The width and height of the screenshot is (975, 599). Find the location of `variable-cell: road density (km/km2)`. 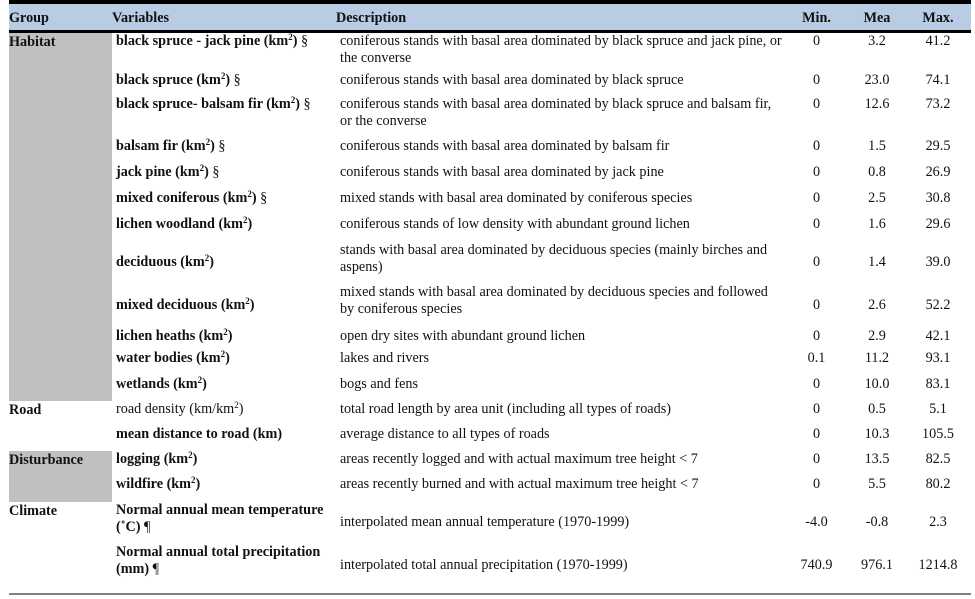

variable-cell: road density (km/km2) is located at coordinates (224, 413).